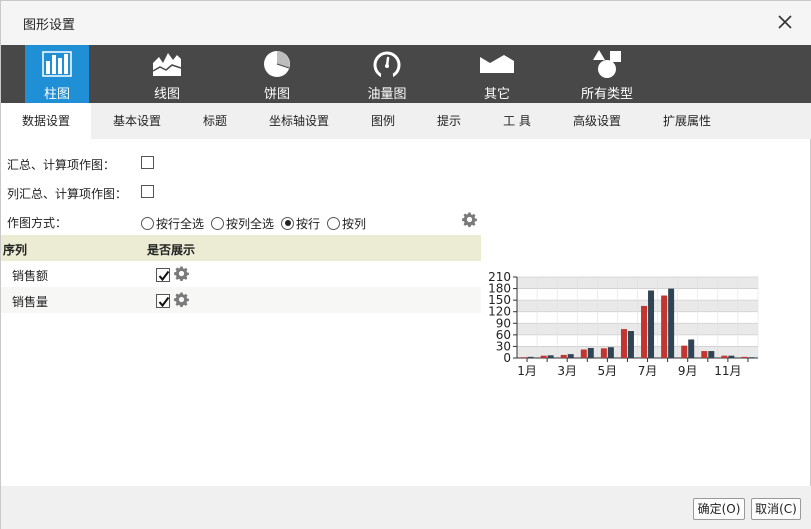 Image resolution: width=811 pixels, height=529 pixels. I want to click on x-tick-label: 3月, so click(567, 371).